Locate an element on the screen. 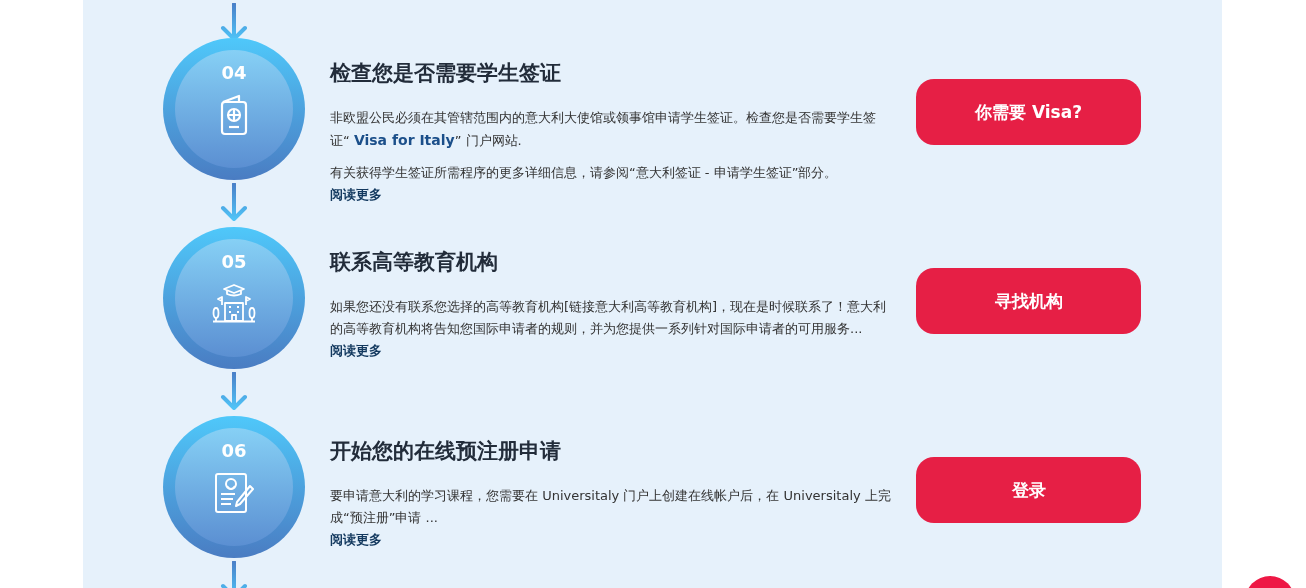 The width and height of the screenshot is (1306, 588). step-number: 06 is located at coordinates (234, 451).